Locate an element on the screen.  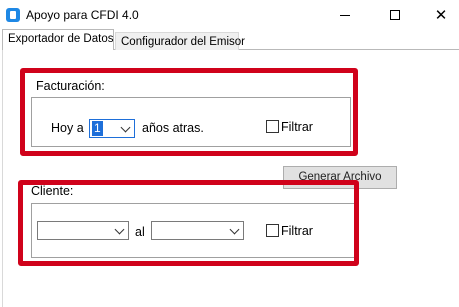
close-icon: ✕ is located at coordinates (441, 15).